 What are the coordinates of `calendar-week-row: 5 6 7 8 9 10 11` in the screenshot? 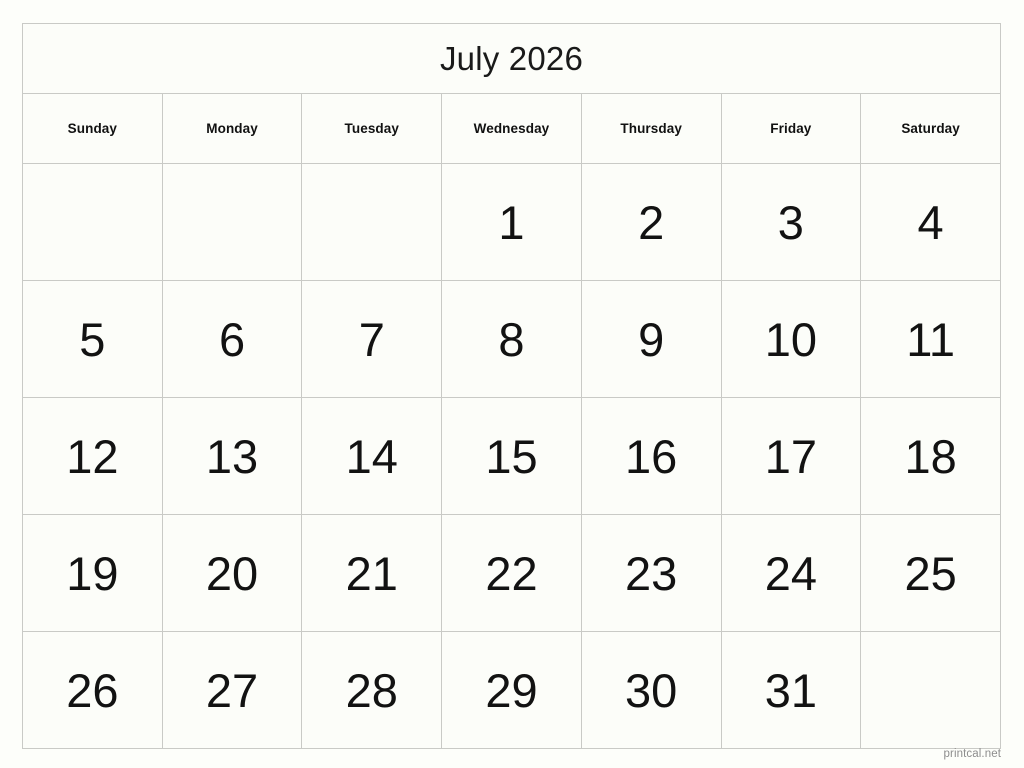 It's located at (511, 339).